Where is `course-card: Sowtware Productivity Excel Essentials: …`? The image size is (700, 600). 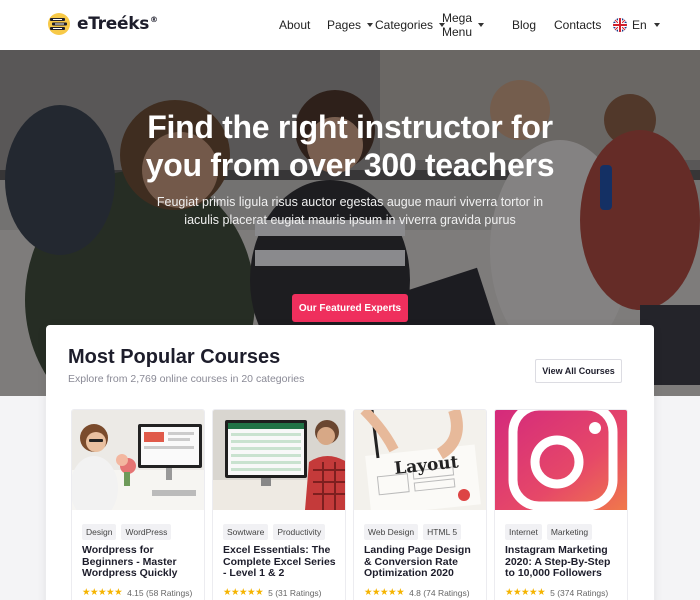
course-card: Sowtware Productivity Excel Essentials: … is located at coordinates (279, 504).